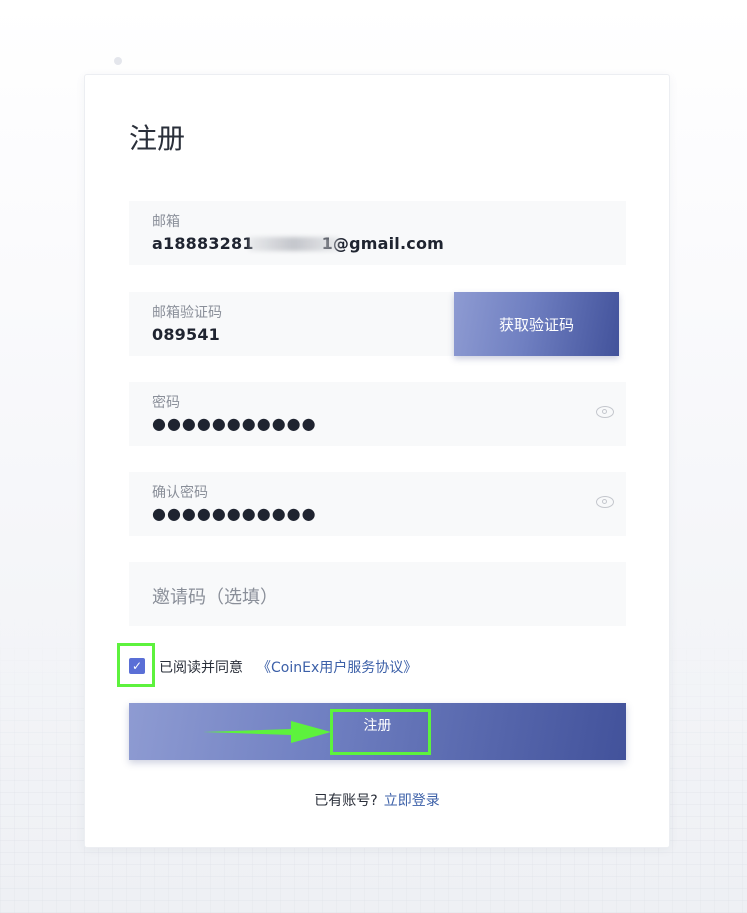 The height and width of the screenshot is (913, 747). Describe the element at coordinates (166, 403) in the screenshot. I see `password-label: 密码` at that location.